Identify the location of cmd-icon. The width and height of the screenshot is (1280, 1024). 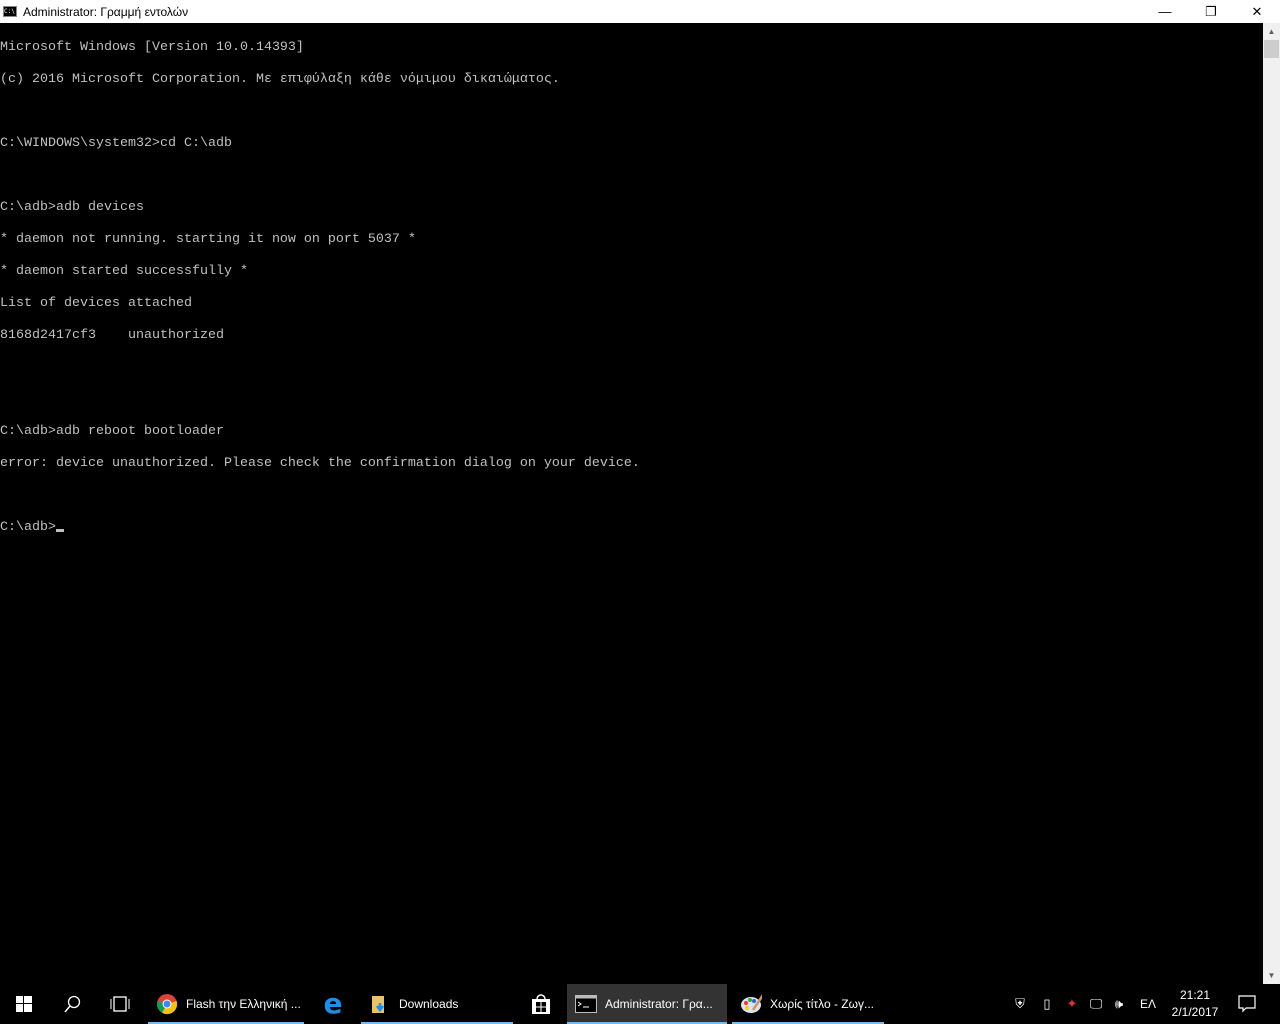
(586, 1004).